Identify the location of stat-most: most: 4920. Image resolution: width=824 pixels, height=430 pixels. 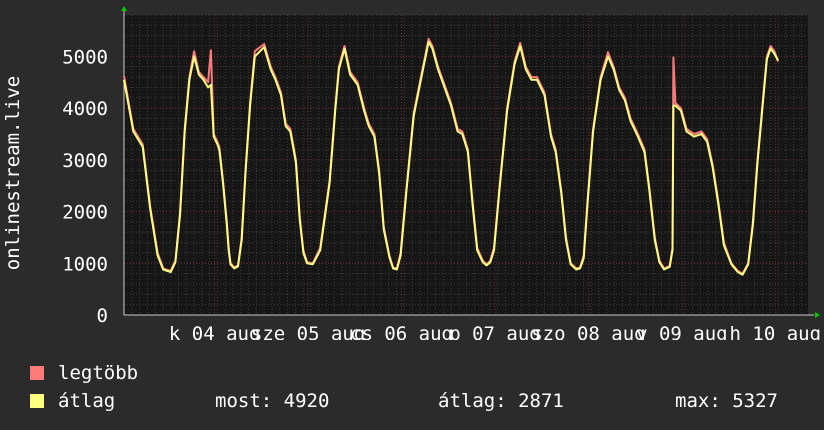
(272, 401).